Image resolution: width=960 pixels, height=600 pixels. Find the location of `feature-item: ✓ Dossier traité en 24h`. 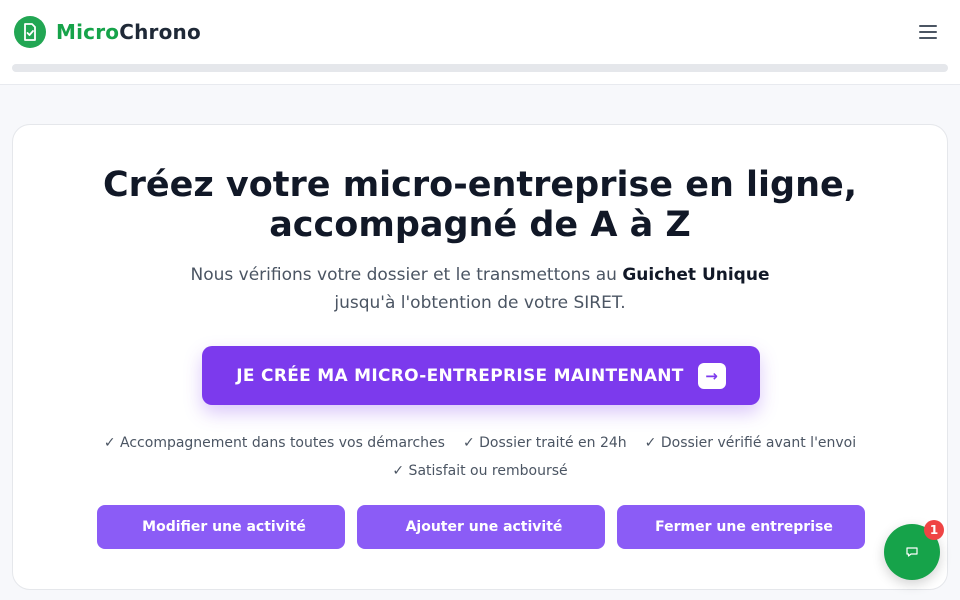

feature-item: ✓ Dossier traité en 24h is located at coordinates (544, 443).